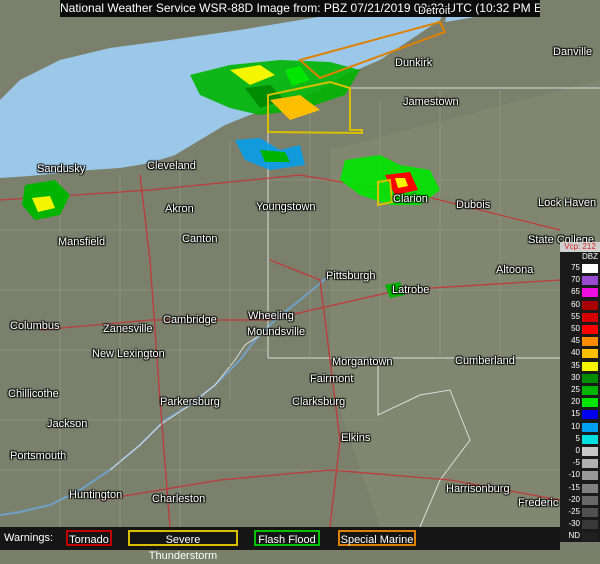  Describe the element at coordinates (96, 495) in the screenshot. I see `city-label: Huntington` at that location.